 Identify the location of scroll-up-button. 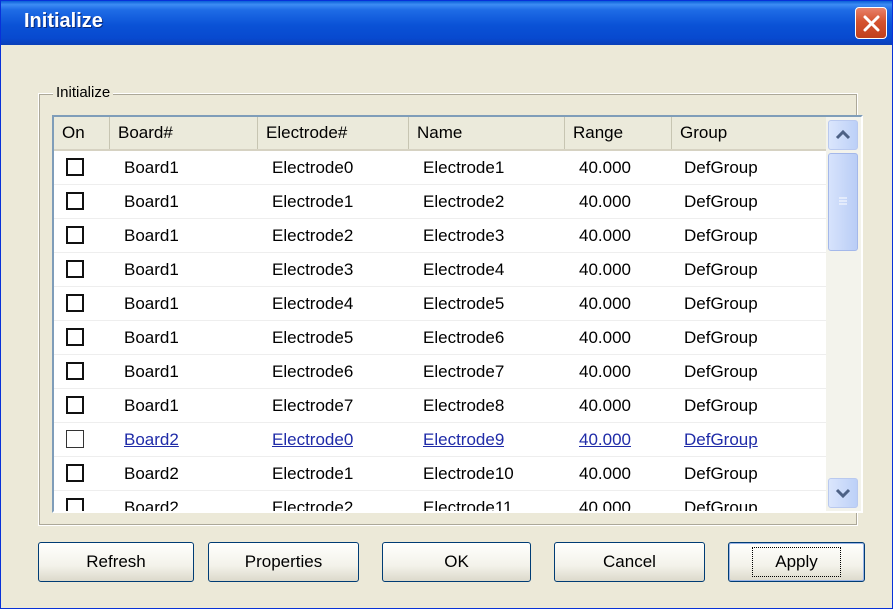
(843, 135).